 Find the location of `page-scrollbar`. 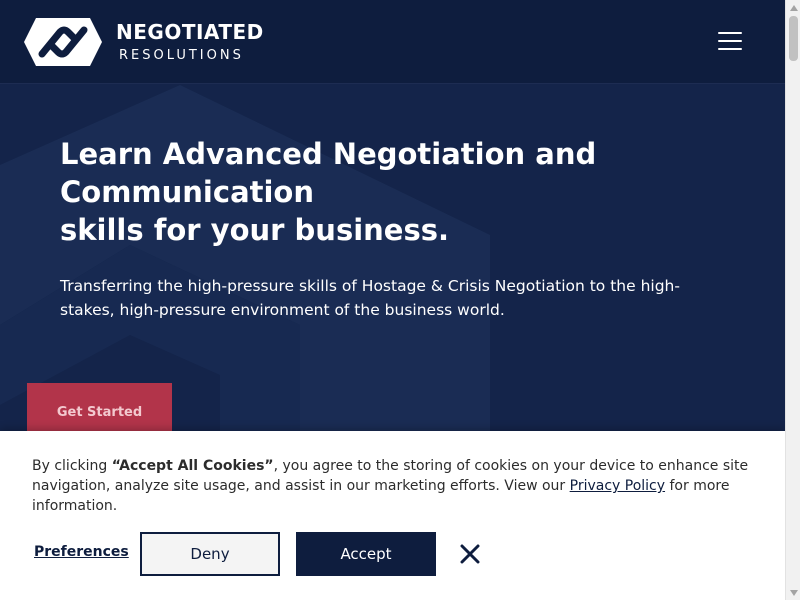

page-scrollbar is located at coordinates (792, 300).